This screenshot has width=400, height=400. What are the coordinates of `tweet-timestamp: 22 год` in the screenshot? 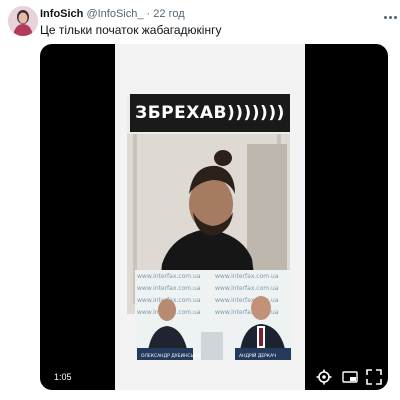 It's located at (168, 14).